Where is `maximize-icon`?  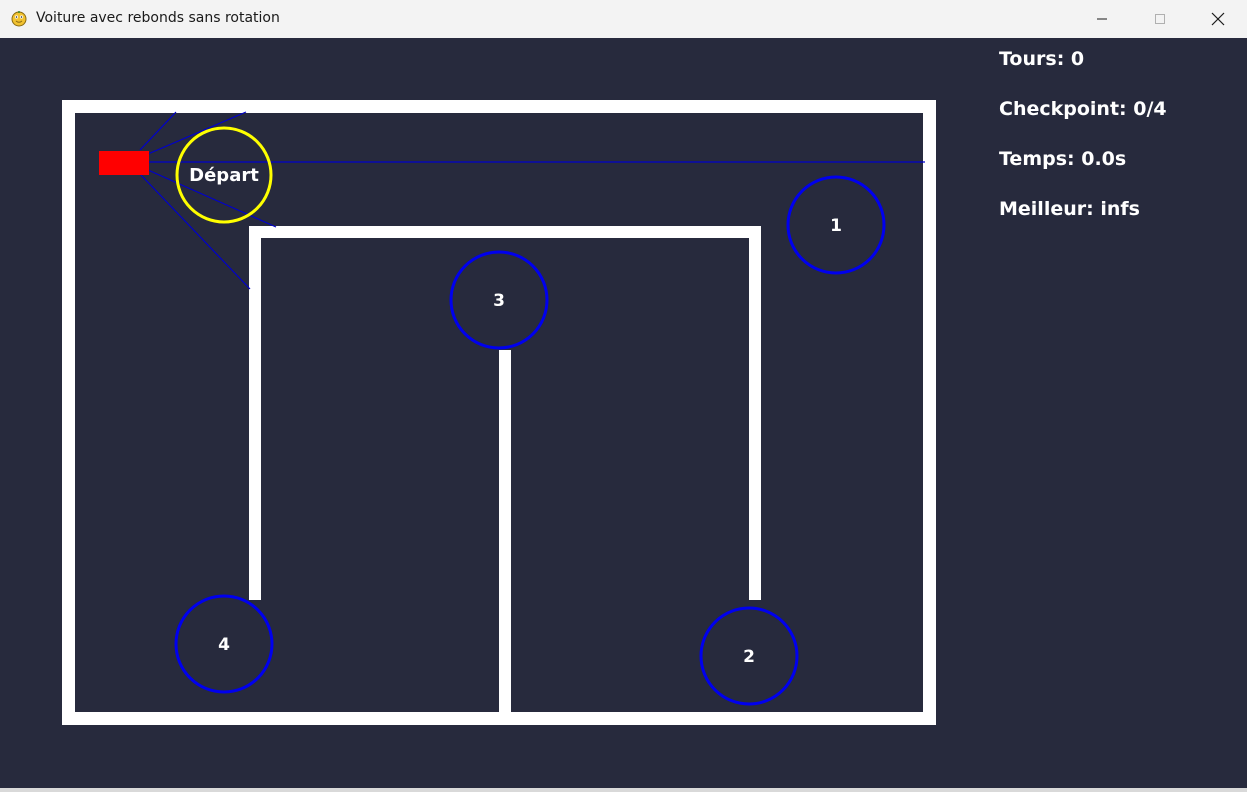
maximize-icon is located at coordinates (1160, 19).